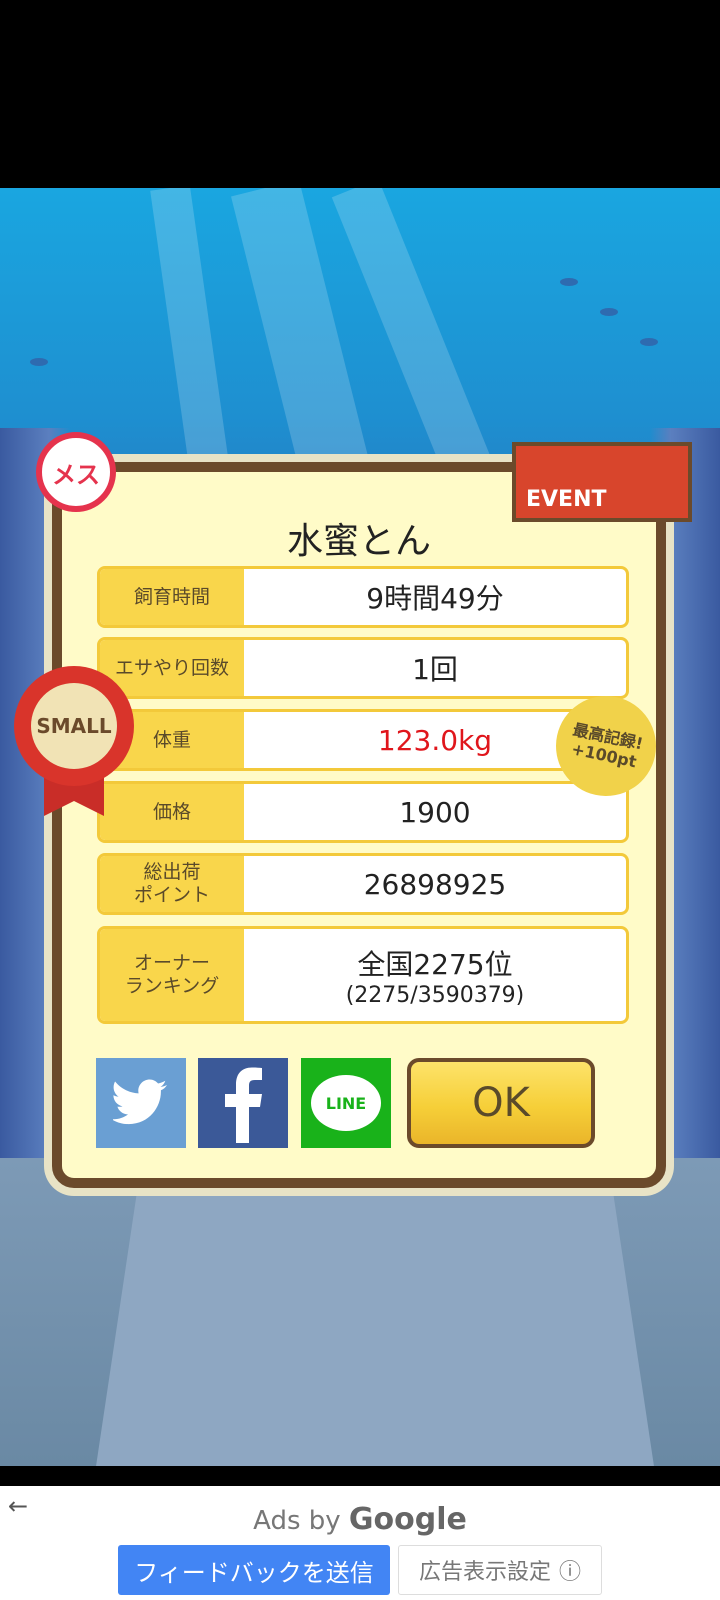  I want to click on stat-row-feed-count: エサやり回数 1回, so click(363, 668).